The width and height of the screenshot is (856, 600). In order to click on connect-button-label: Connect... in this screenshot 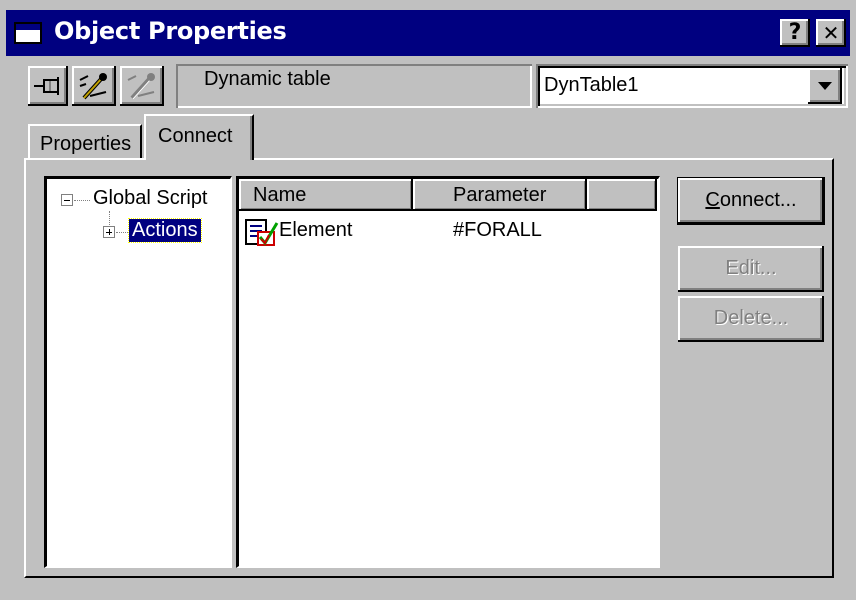, I will do `click(750, 200)`.